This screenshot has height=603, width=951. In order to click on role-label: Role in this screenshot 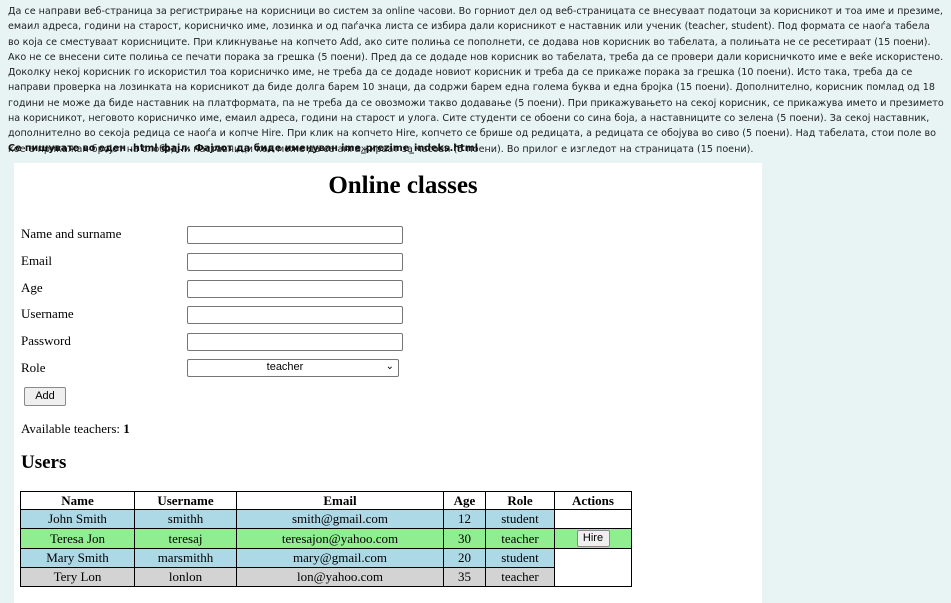, I will do `click(33, 367)`.